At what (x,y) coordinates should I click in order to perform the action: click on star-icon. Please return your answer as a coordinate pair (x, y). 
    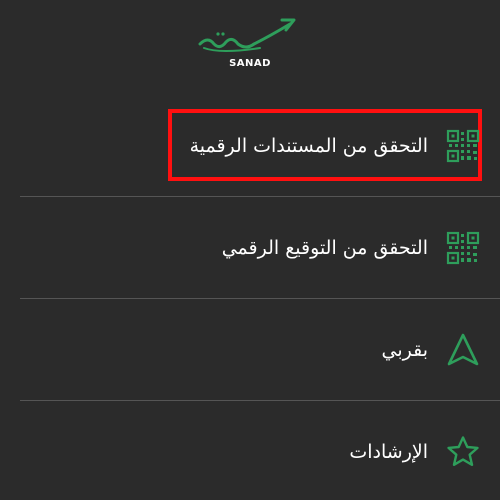
    Looking at the image, I should click on (463, 452).